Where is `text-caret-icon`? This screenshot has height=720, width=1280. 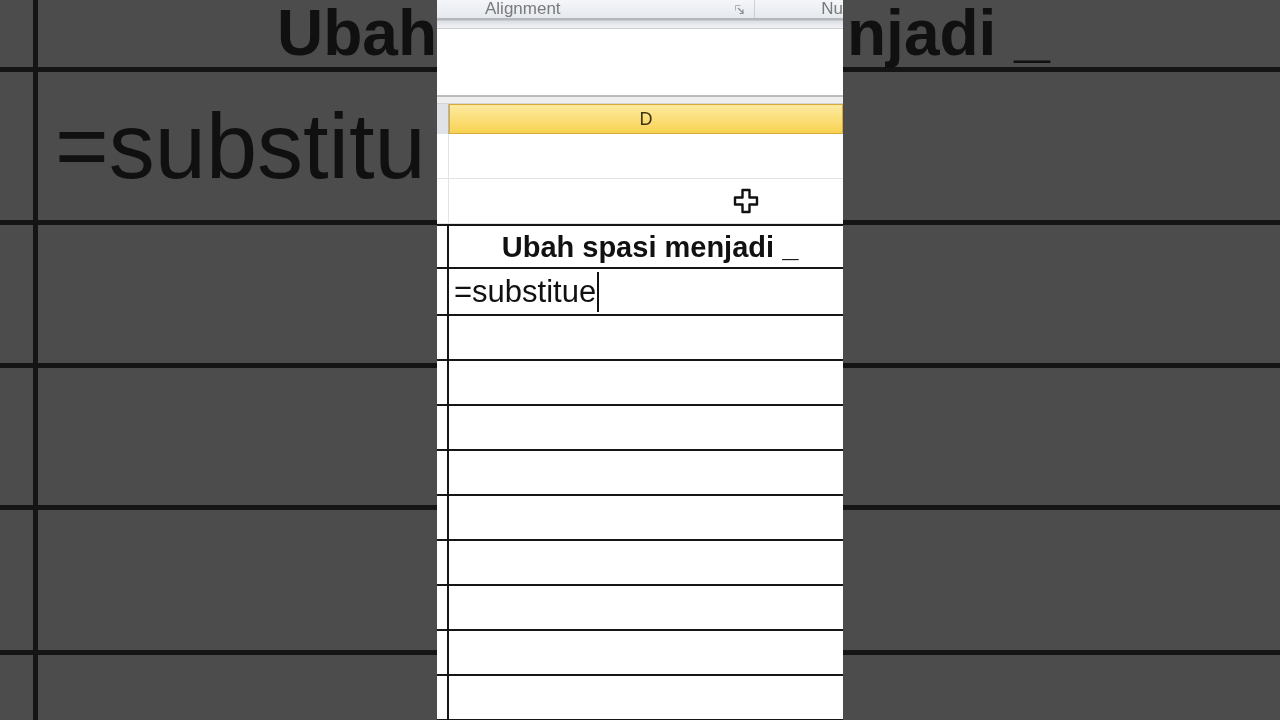 text-caret-icon is located at coordinates (598, 291).